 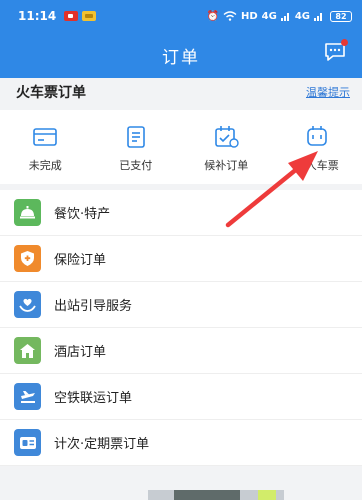 What do you see at coordinates (27, 396) in the screenshot?
I see `plane-train-icon` at bounding box center [27, 396].